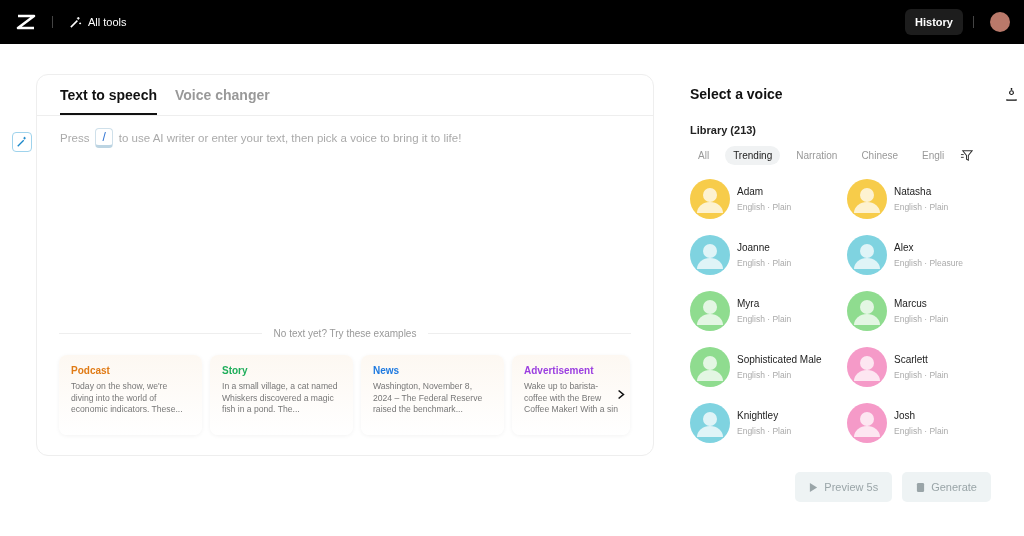 Image resolution: width=1024 pixels, height=536 pixels. What do you see at coordinates (108, 95) in the screenshot?
I see `tab: Text to speech` at bounding box center [108, 95].